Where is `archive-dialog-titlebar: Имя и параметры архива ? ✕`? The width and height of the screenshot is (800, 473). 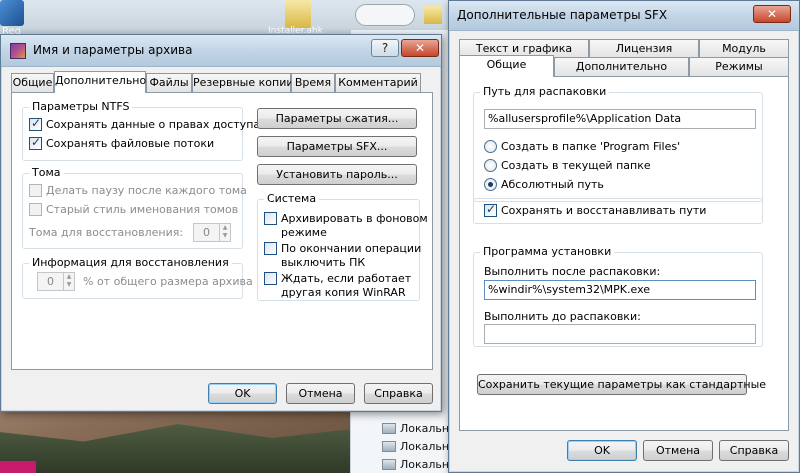
archive-dialog-titlebar: Имя и параметры архива ? ✕ is located at coordinates (221, 51).